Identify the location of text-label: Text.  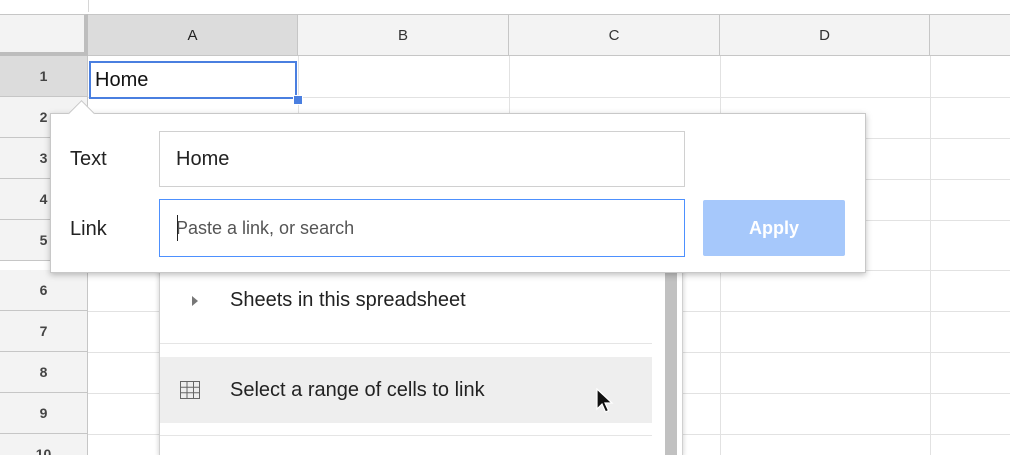
(88, 159).